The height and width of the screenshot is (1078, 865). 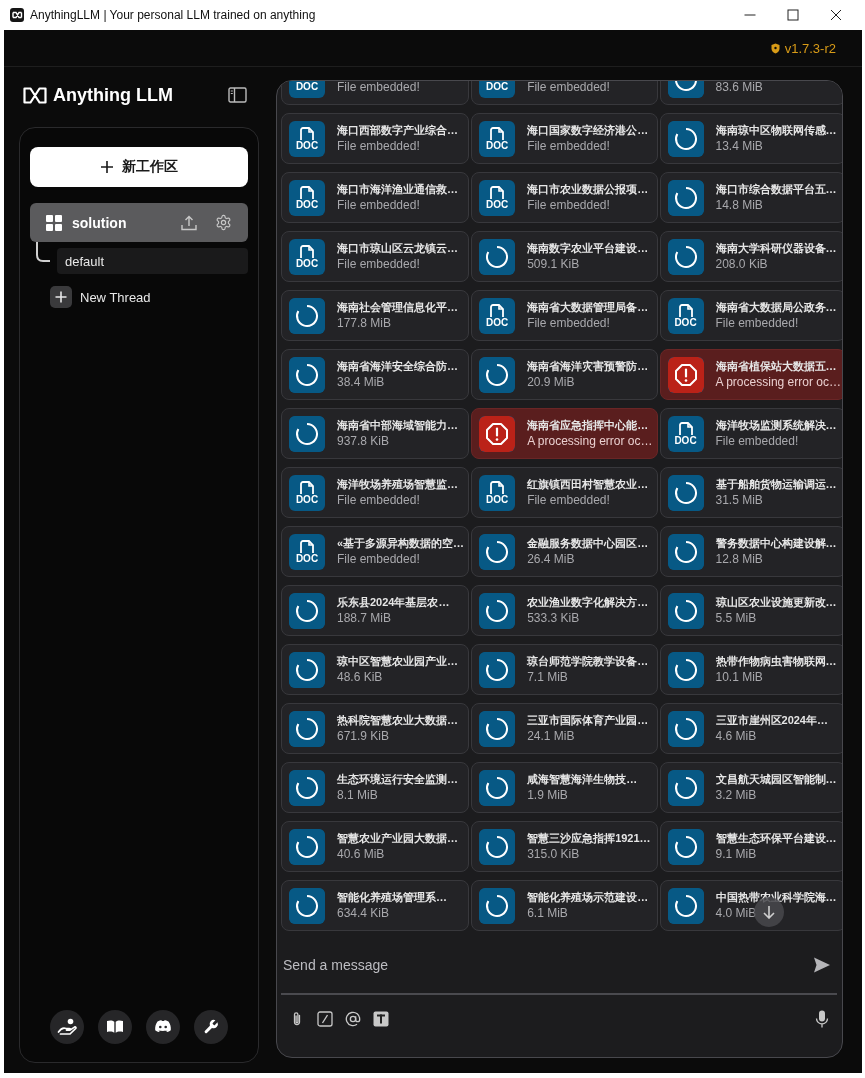 I want to click on new-thread-button: New Thread, so click(x=90, y=297).